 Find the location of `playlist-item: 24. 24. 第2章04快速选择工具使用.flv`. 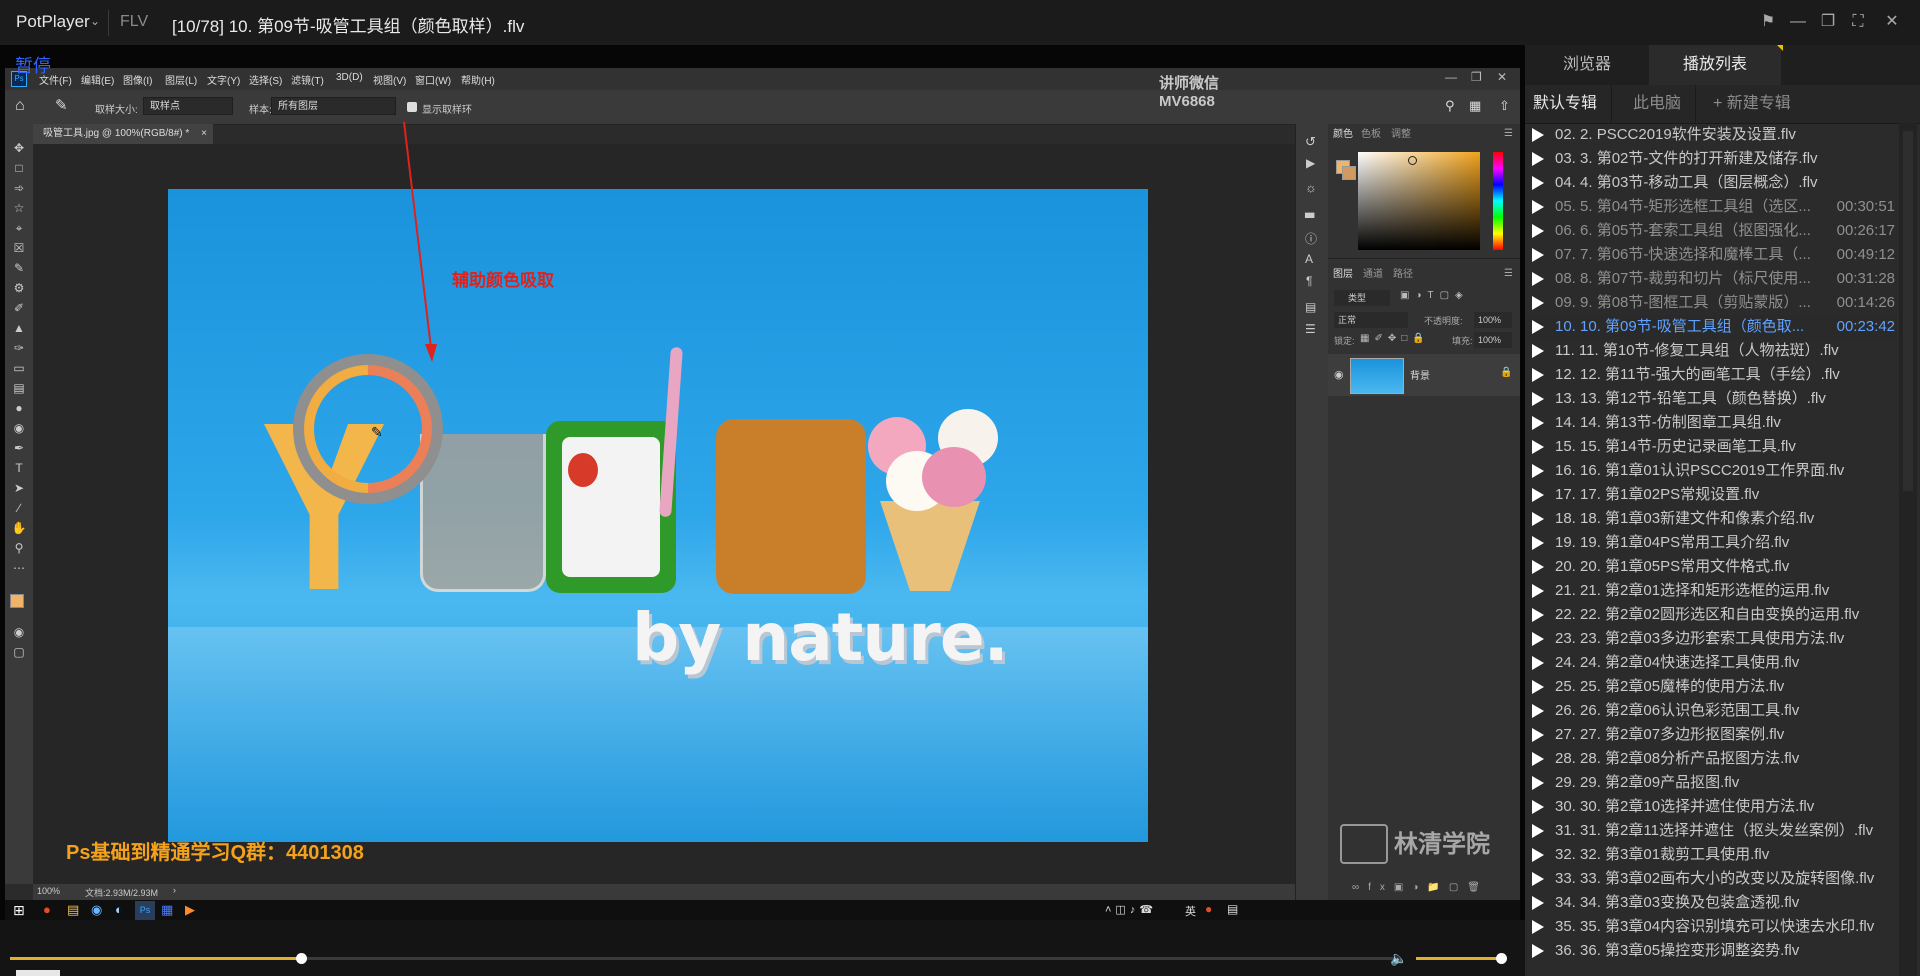

playlist-item: 24. 24. 第2章04快速选择工具使用.flv is located at coordinates (1711, 663).